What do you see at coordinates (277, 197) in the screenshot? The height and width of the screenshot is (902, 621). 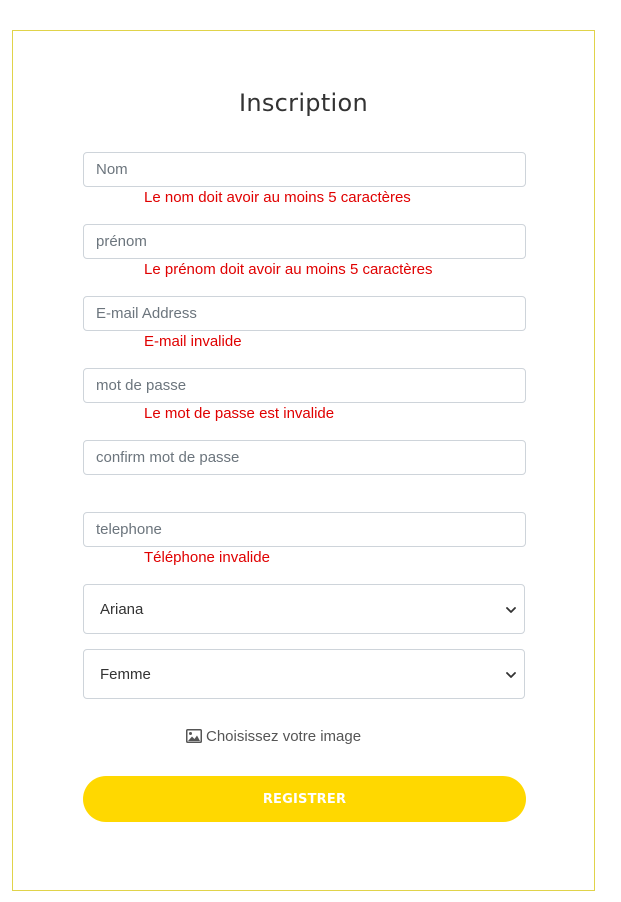 I see `nom-error: Le nom doit avoir au moins 5 caractères` at bounding box center [277, 197].